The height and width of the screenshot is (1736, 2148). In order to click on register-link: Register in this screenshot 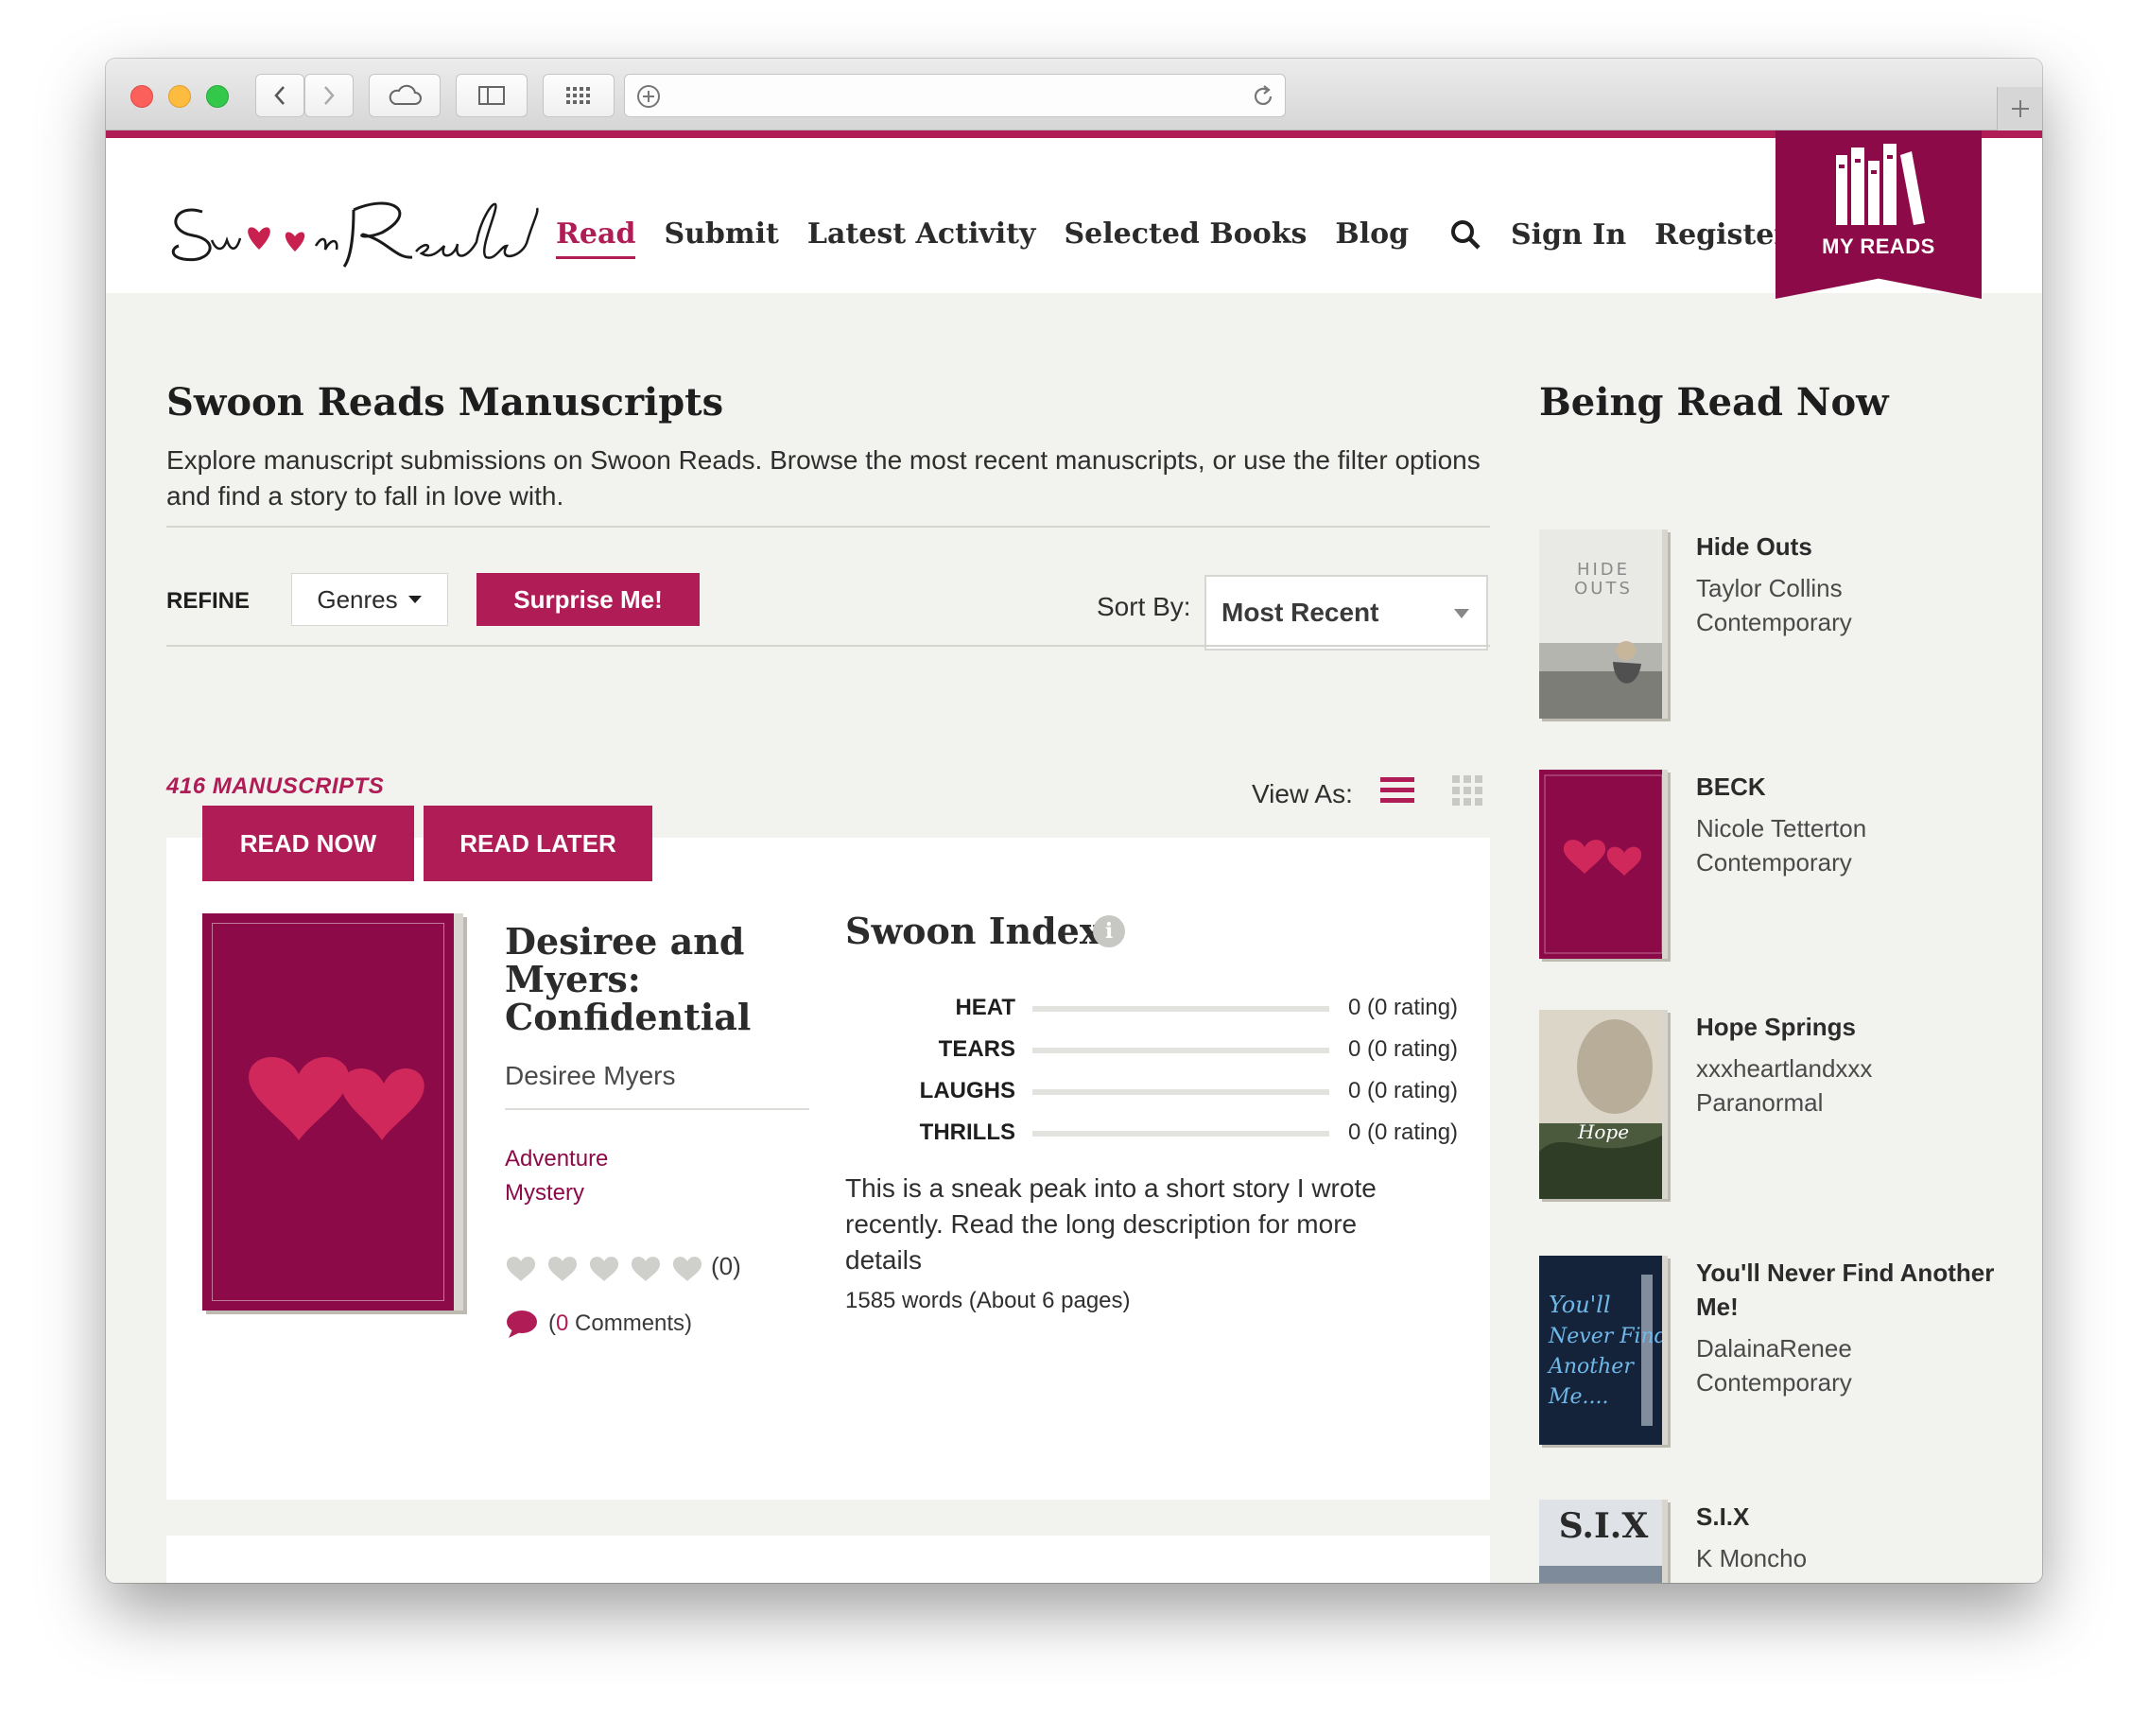, I will do `click(1721, 235)`.